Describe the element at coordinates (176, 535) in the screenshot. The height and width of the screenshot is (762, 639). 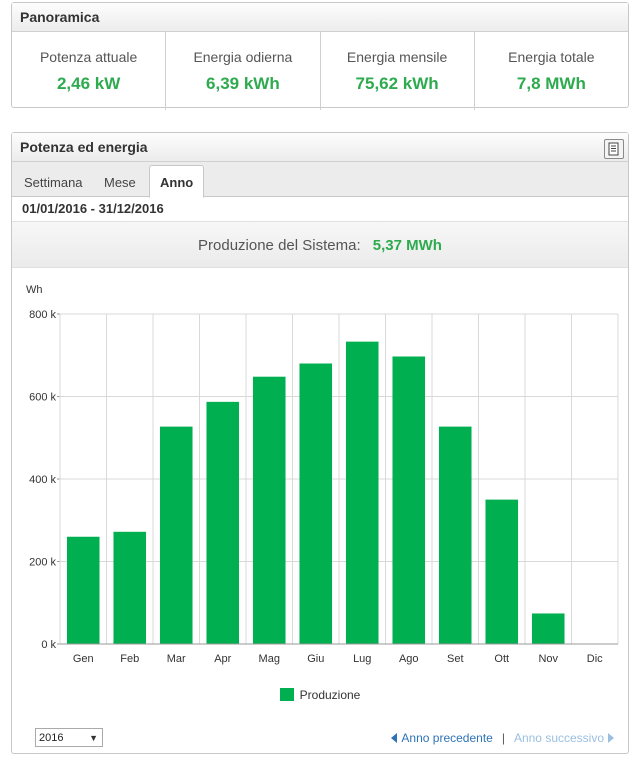
I see `bar-mar` at that location.